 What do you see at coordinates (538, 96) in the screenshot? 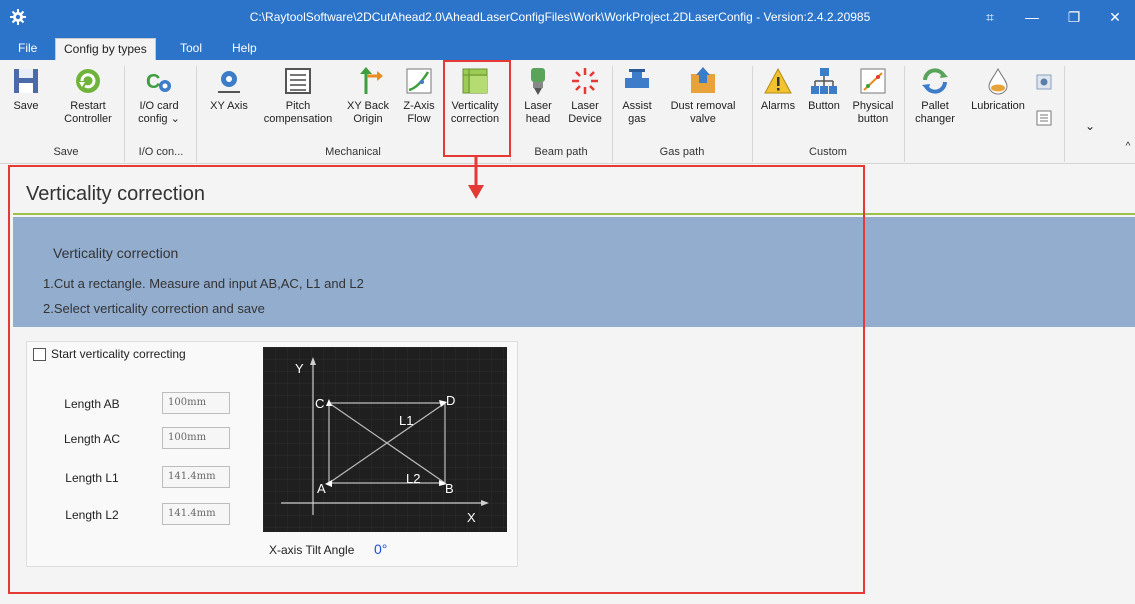
I see `laser-head-button: Laser head` at bounding box center [538, 96].